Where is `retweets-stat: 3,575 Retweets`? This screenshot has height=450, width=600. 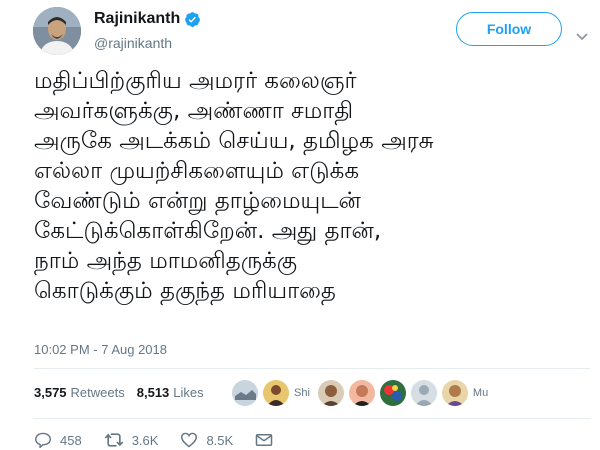
retweets-stat: 3,575 Retweets is located at coordinates (79, 392).